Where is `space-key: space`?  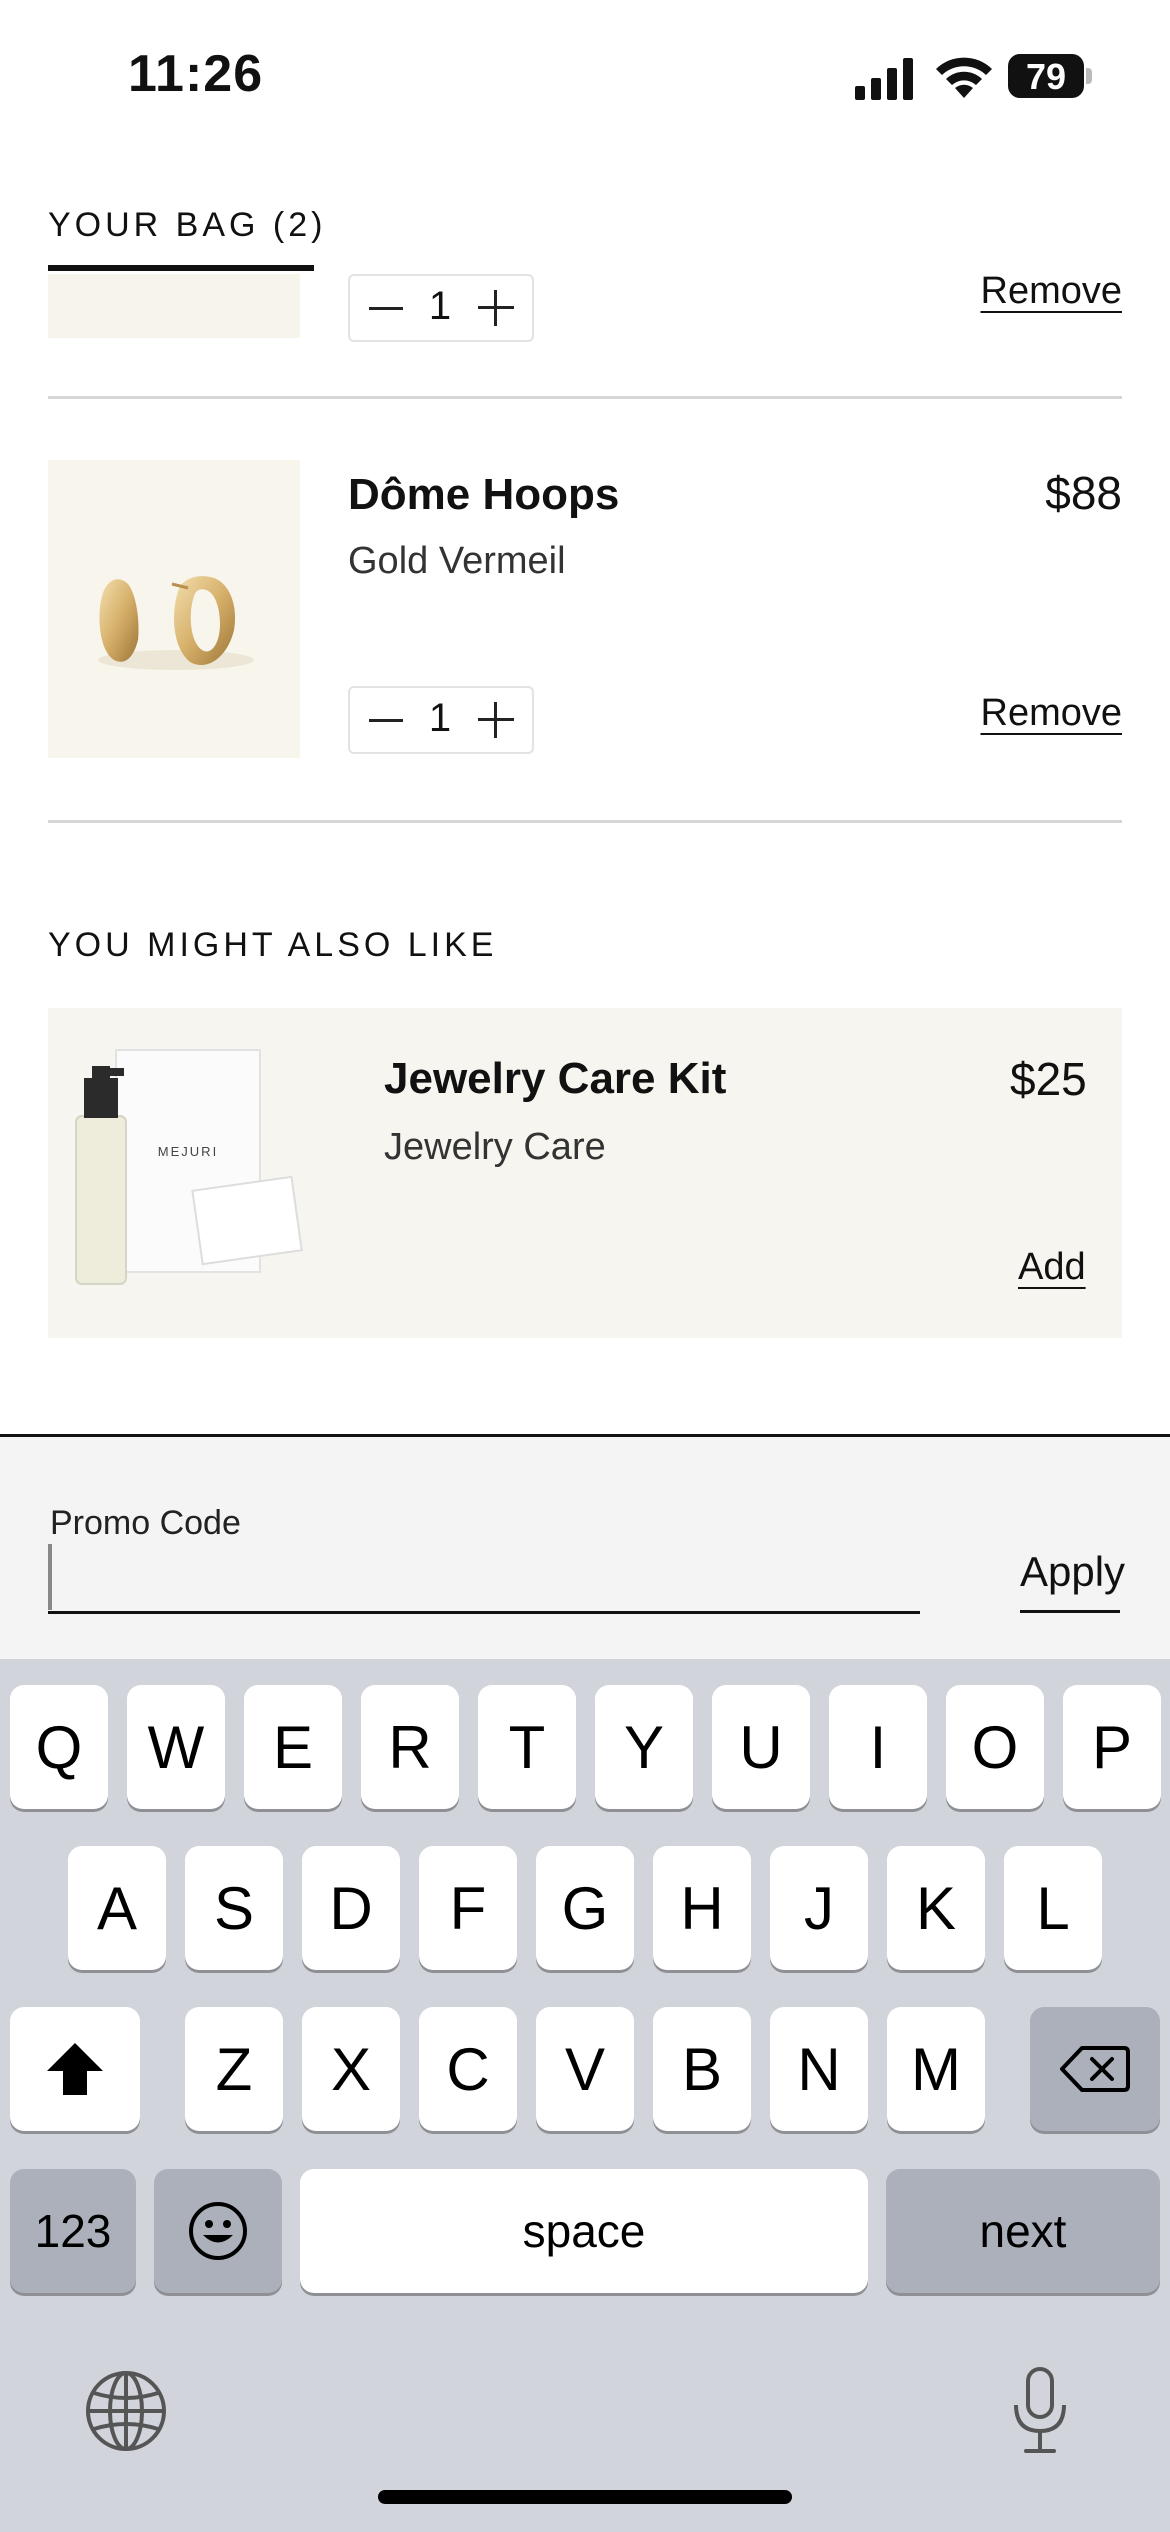
space-key: space is located at coordinates (584, 2231).